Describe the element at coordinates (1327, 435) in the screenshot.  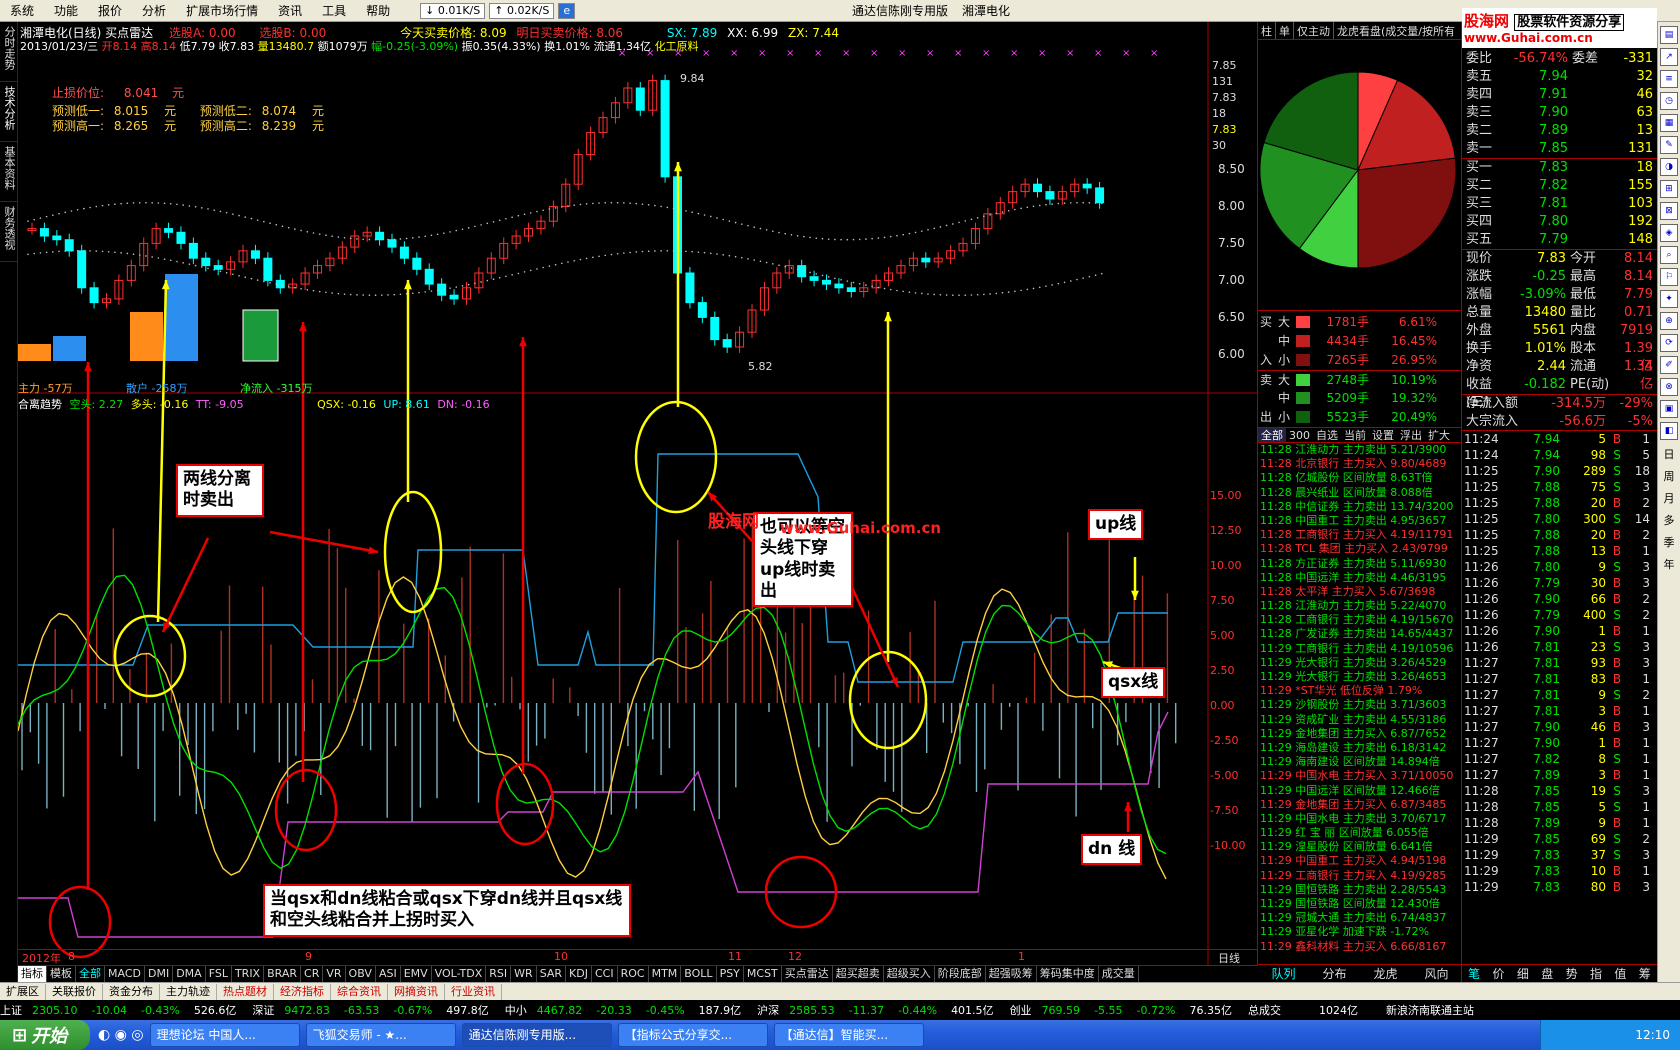
I see `news-tab: 自选` at that location.